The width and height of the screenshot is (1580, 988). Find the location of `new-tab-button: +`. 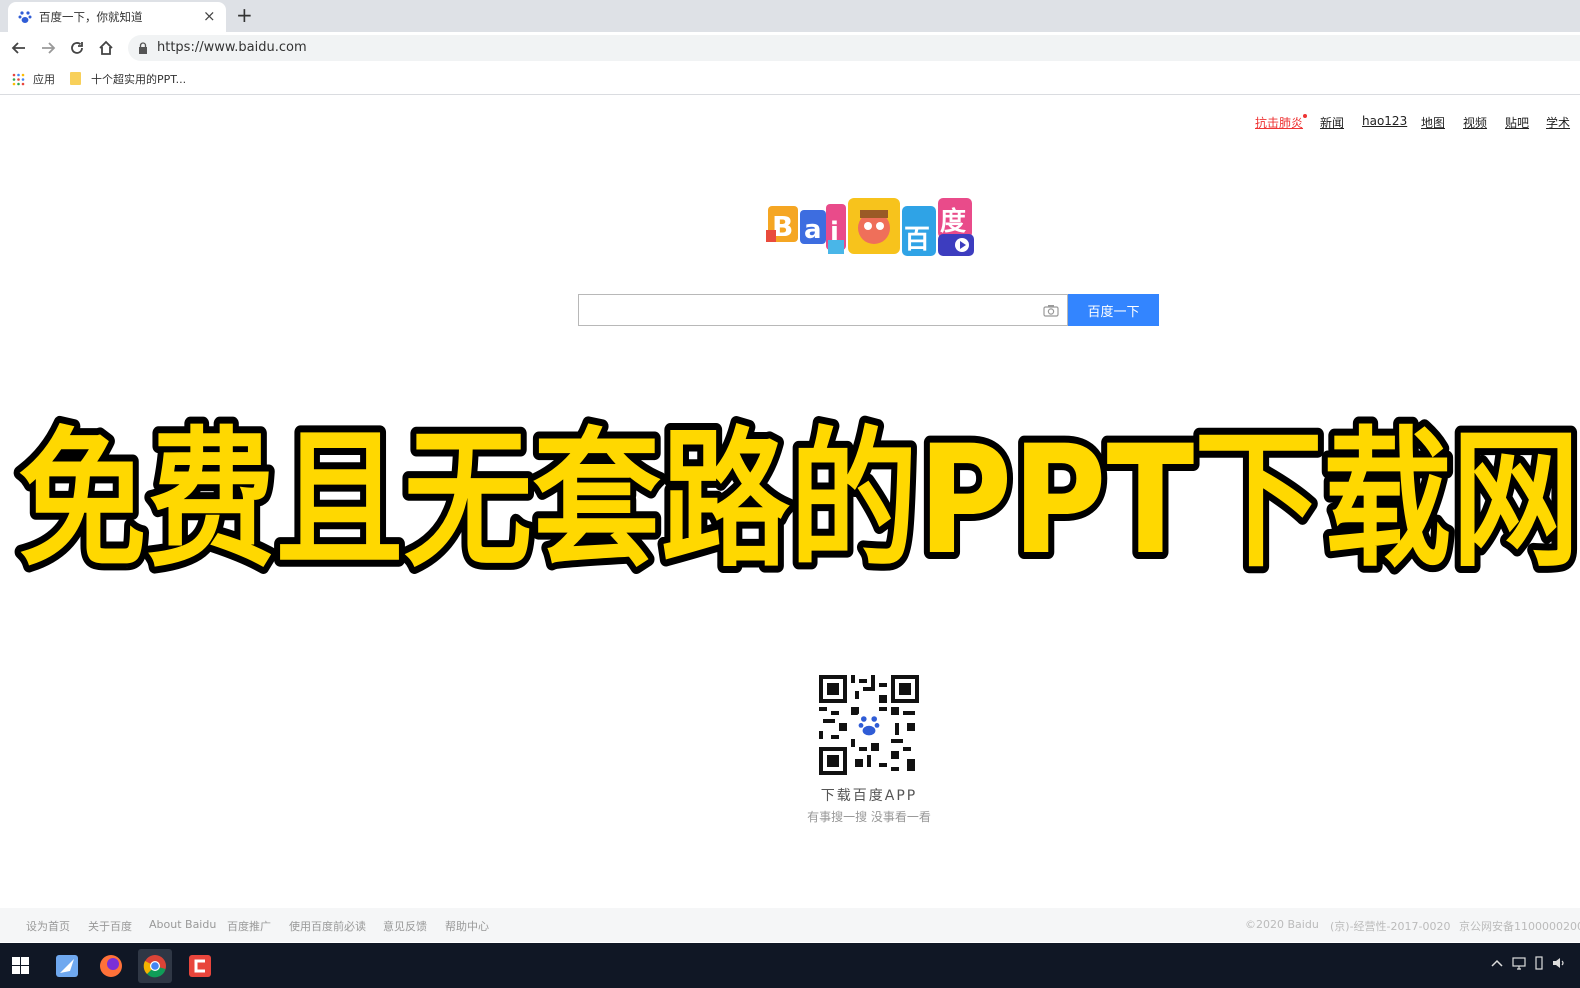

new-tab-button: + is located at coordinates (244, 15).